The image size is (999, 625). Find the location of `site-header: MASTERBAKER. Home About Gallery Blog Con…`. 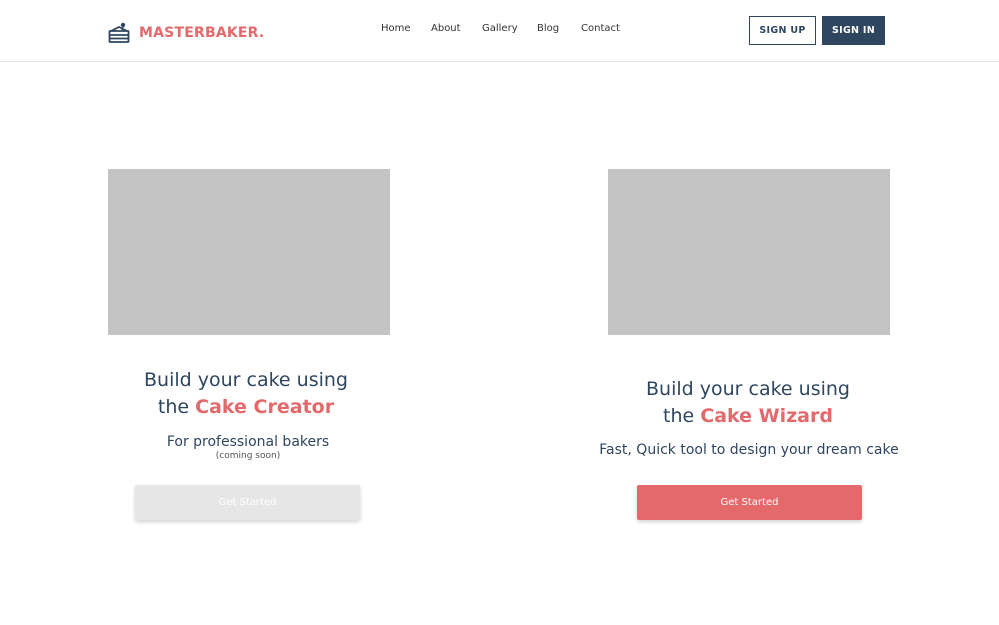

site-header: MASTERBAKER. Home About Gallery Blog Con… is located at coordinates (499, 31).